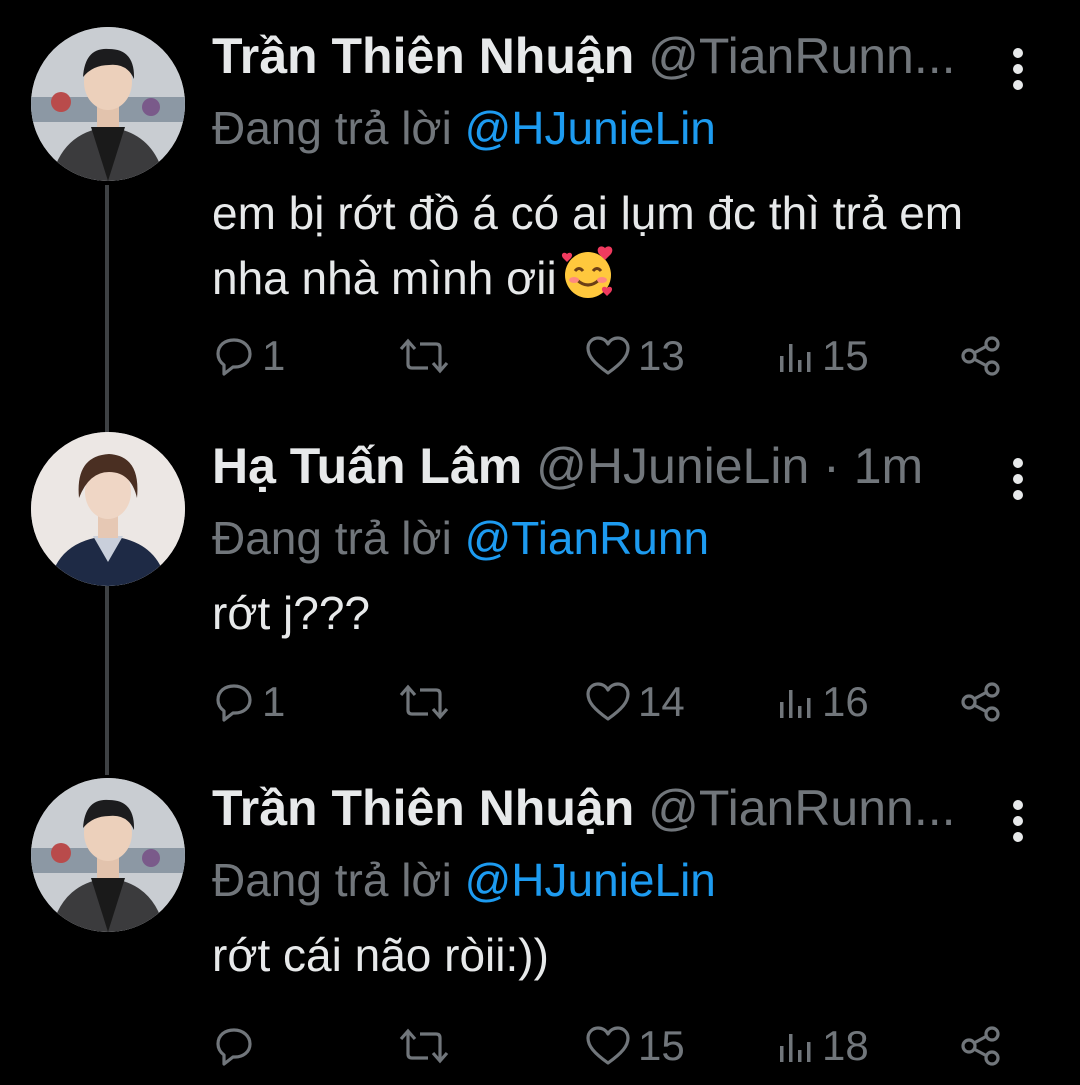 This screenshot has height=1085, width=1080. What do you see at coordinates (622, 613) in the screenshot?
I see `tweet-text: rớt j???` at bounding box center [622, 613].